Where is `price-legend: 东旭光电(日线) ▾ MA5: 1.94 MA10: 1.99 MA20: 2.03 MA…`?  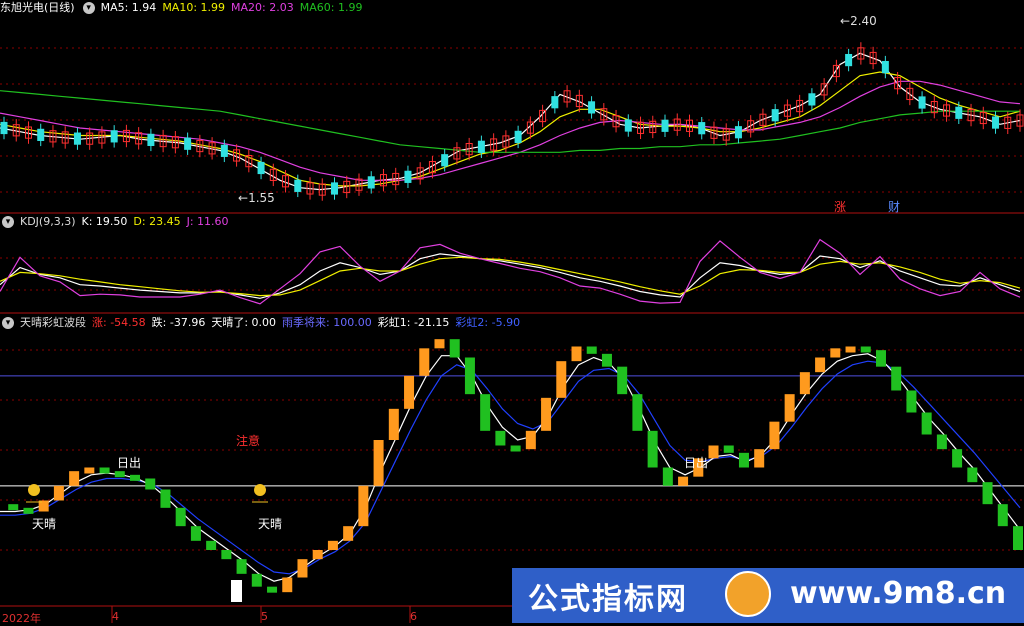 price-legend: 东旭光电(日线) ▾ MA5: 1.94 MA10: 1.99 MA20: 2.03 MA… is located at coordinates (184, 8).